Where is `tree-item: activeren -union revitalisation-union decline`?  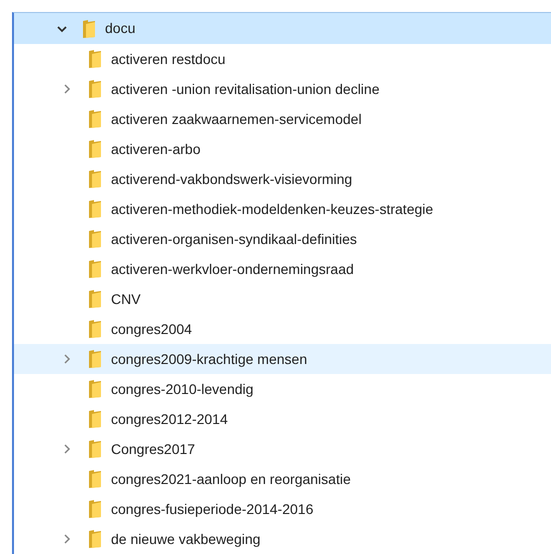 tree-item: activeren -union revitalisation-union decline is located at coordinates (282, 89).